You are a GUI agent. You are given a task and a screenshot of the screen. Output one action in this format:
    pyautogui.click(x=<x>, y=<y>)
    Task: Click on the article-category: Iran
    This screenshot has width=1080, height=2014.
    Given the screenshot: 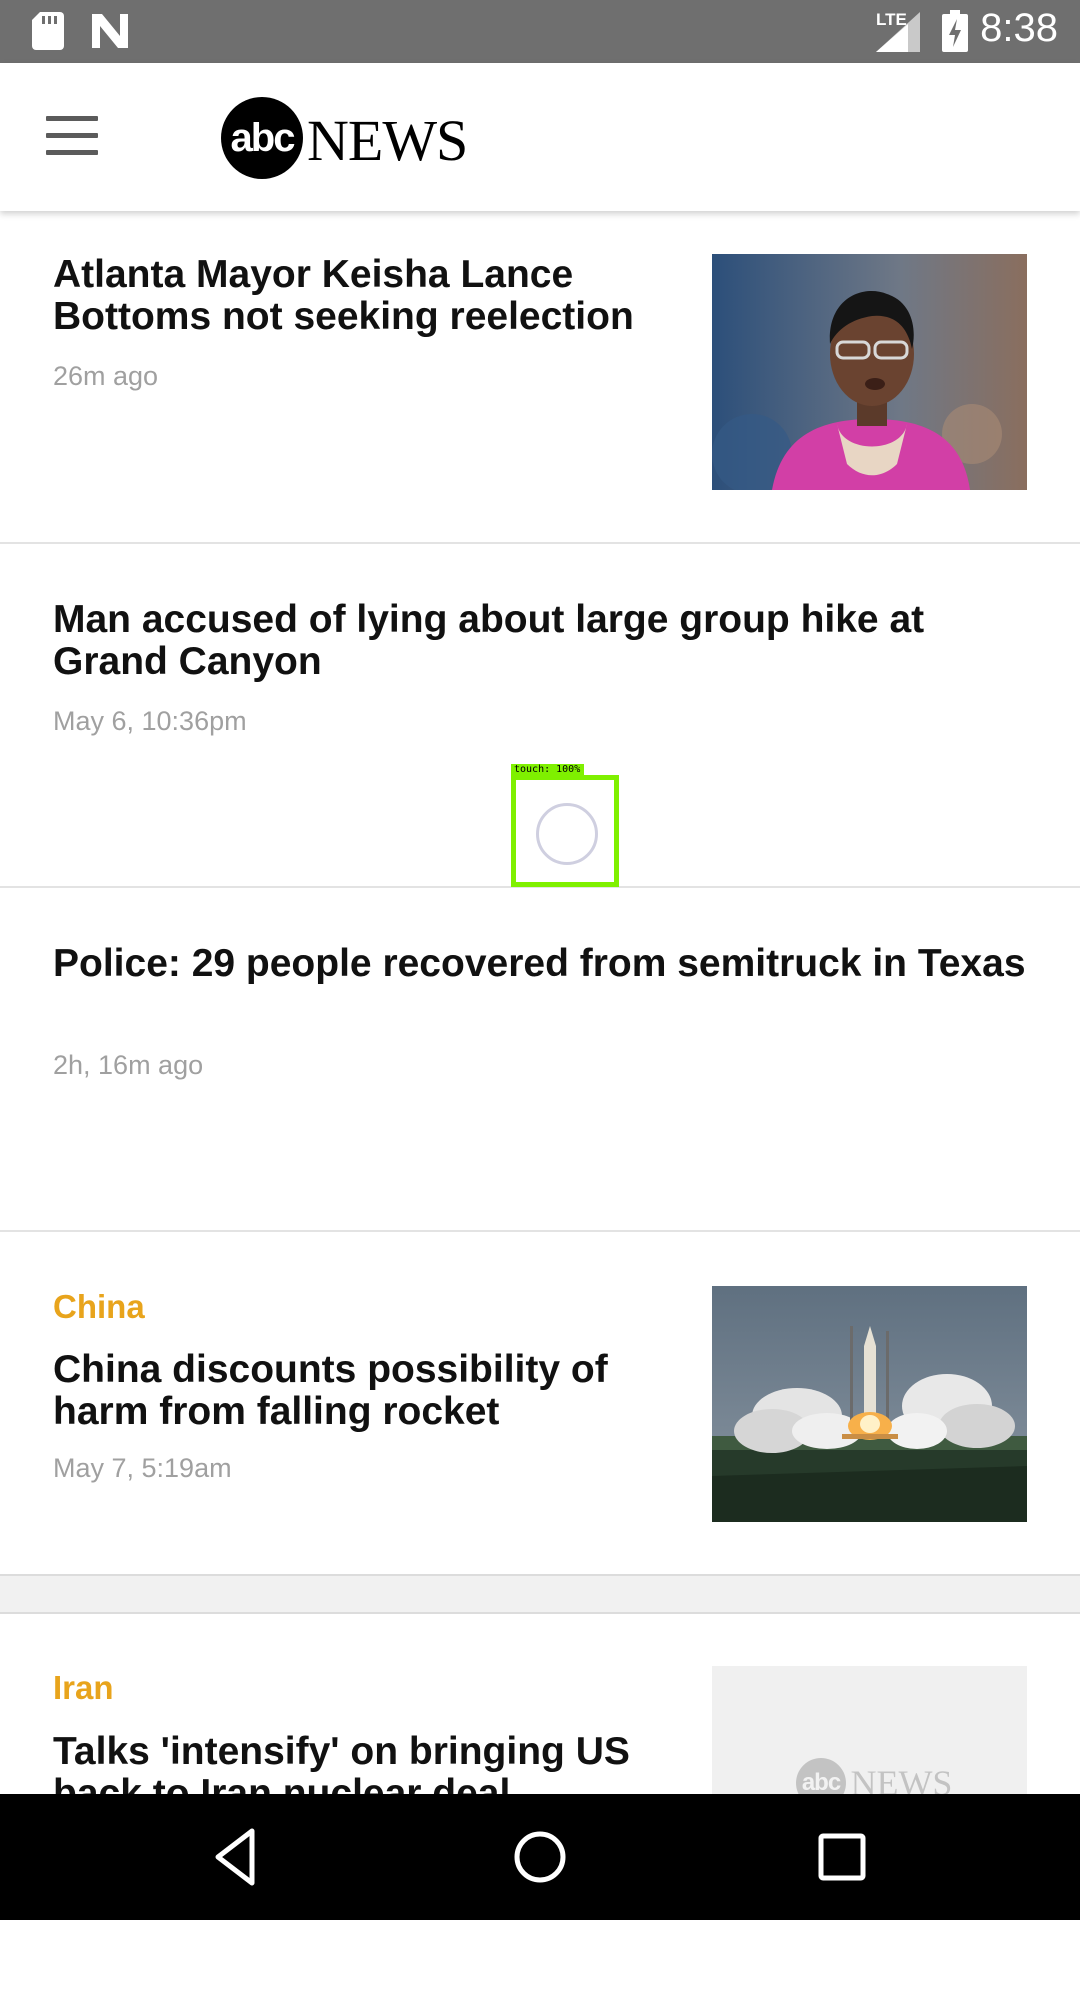 What is the action you would take?
    pyautogui.click(x=83, y=1688)
    